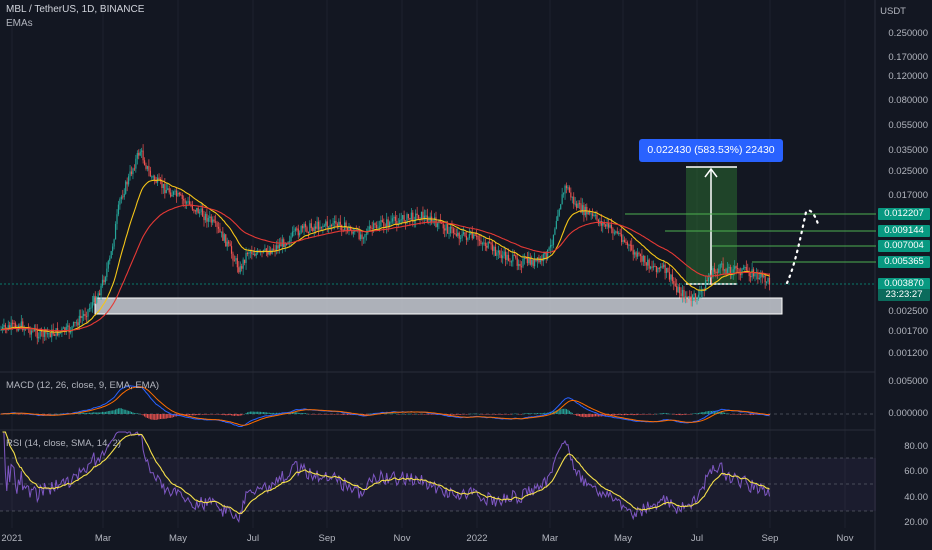 The height and width of the screenshot is (550, 932). I want to click on macd-tick: 0.005000, so click(908, 381).